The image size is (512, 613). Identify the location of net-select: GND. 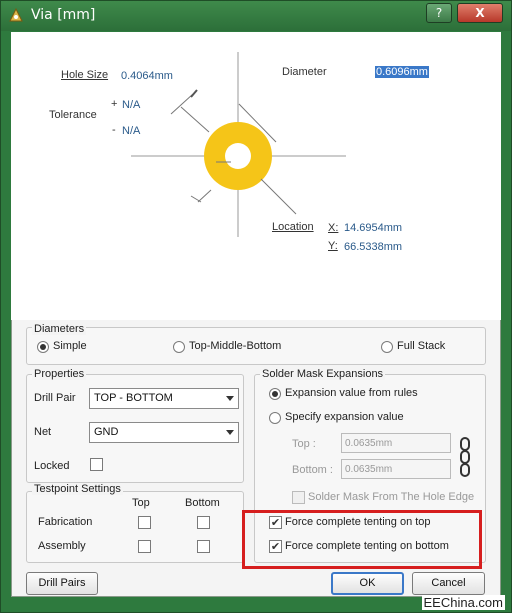
(164, 432).